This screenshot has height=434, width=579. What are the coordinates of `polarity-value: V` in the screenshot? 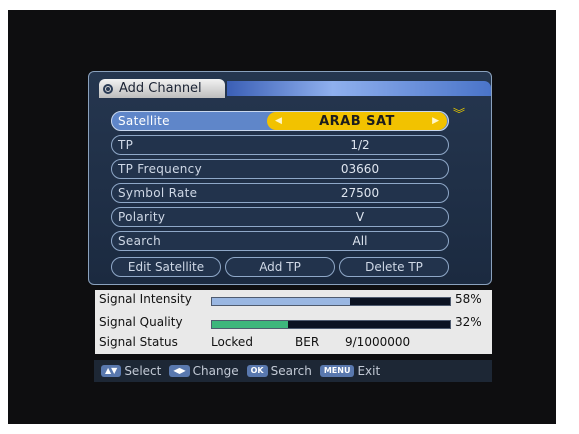 It's located at (360, 217).